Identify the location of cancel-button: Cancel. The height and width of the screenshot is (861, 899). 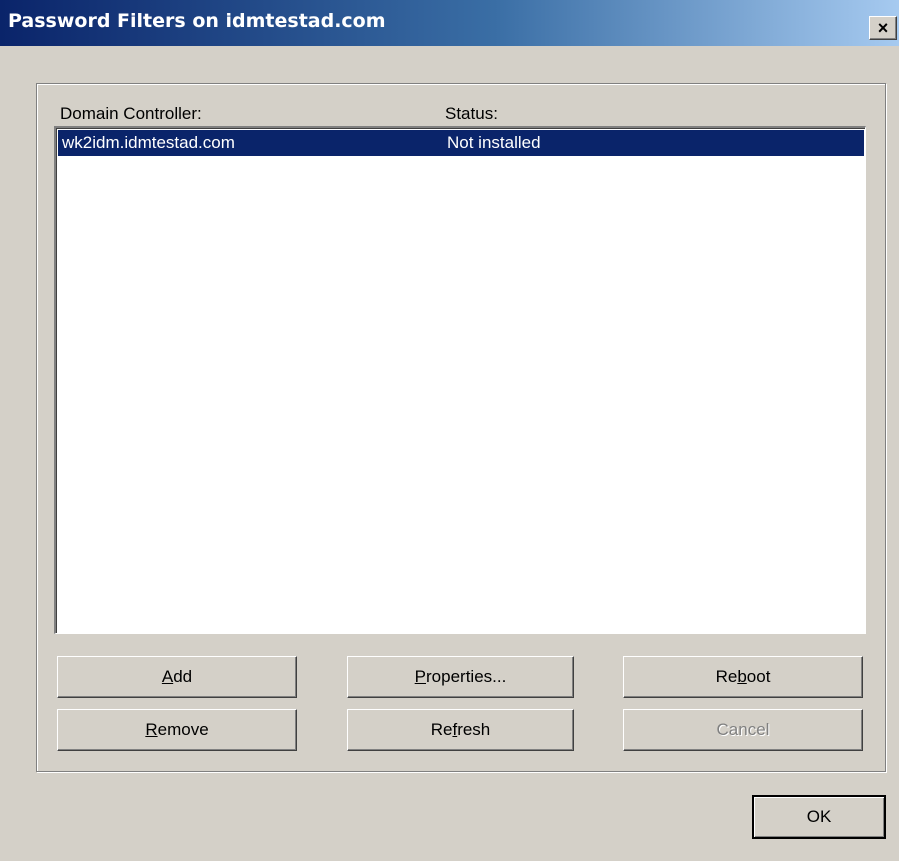
(743, 730).